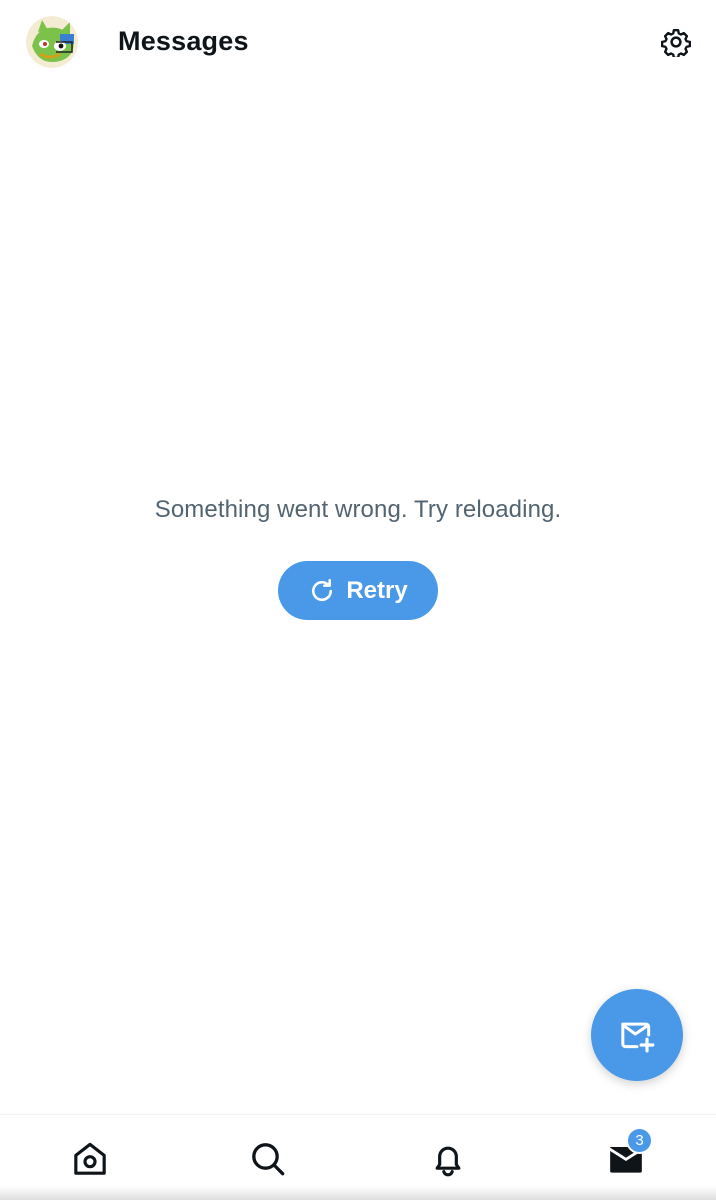  Describe the element at coordinates (358, 509) in the screenshot. I see `error-message: Something went wrong. Try reloading.` at that location.